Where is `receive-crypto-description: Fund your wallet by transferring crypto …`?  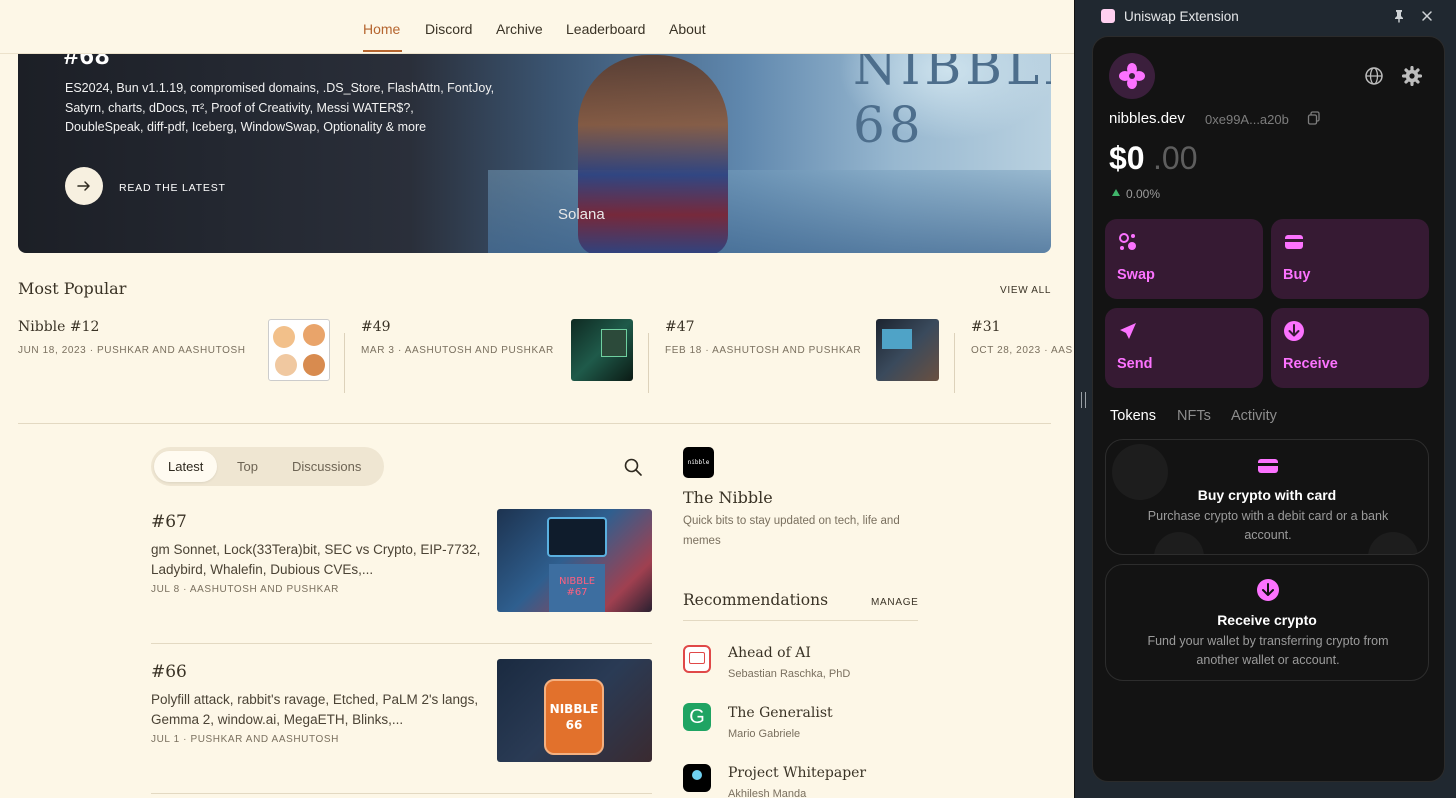 receive-crypto-description: Fund your wallet by transferring crypto … is located at coordinates (1268, 650).